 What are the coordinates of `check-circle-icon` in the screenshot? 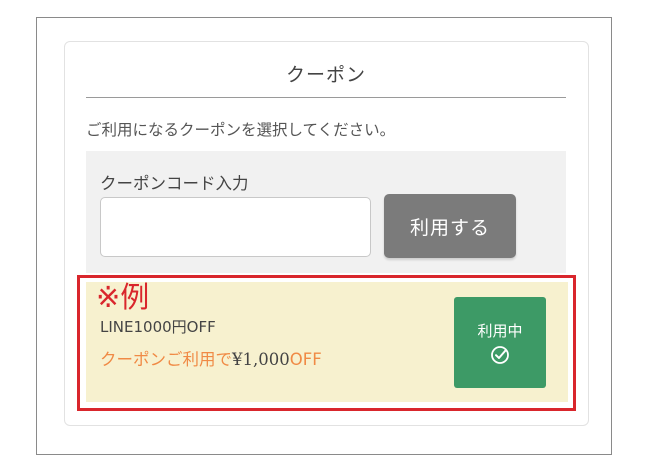 It's located at (500, 355).